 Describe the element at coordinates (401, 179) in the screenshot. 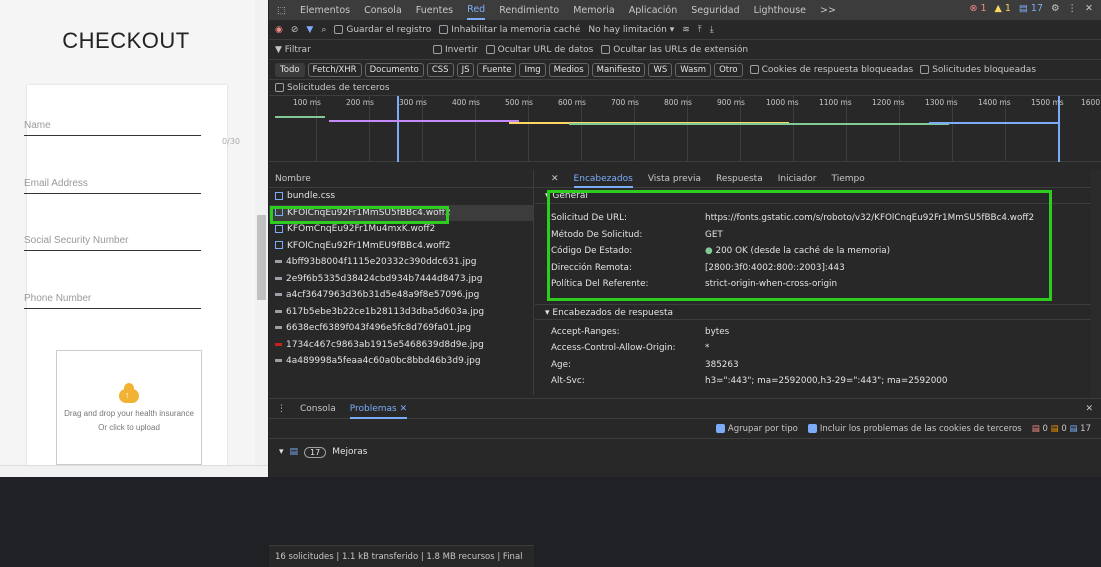

I see `name-column-header: Nombre` at that location.